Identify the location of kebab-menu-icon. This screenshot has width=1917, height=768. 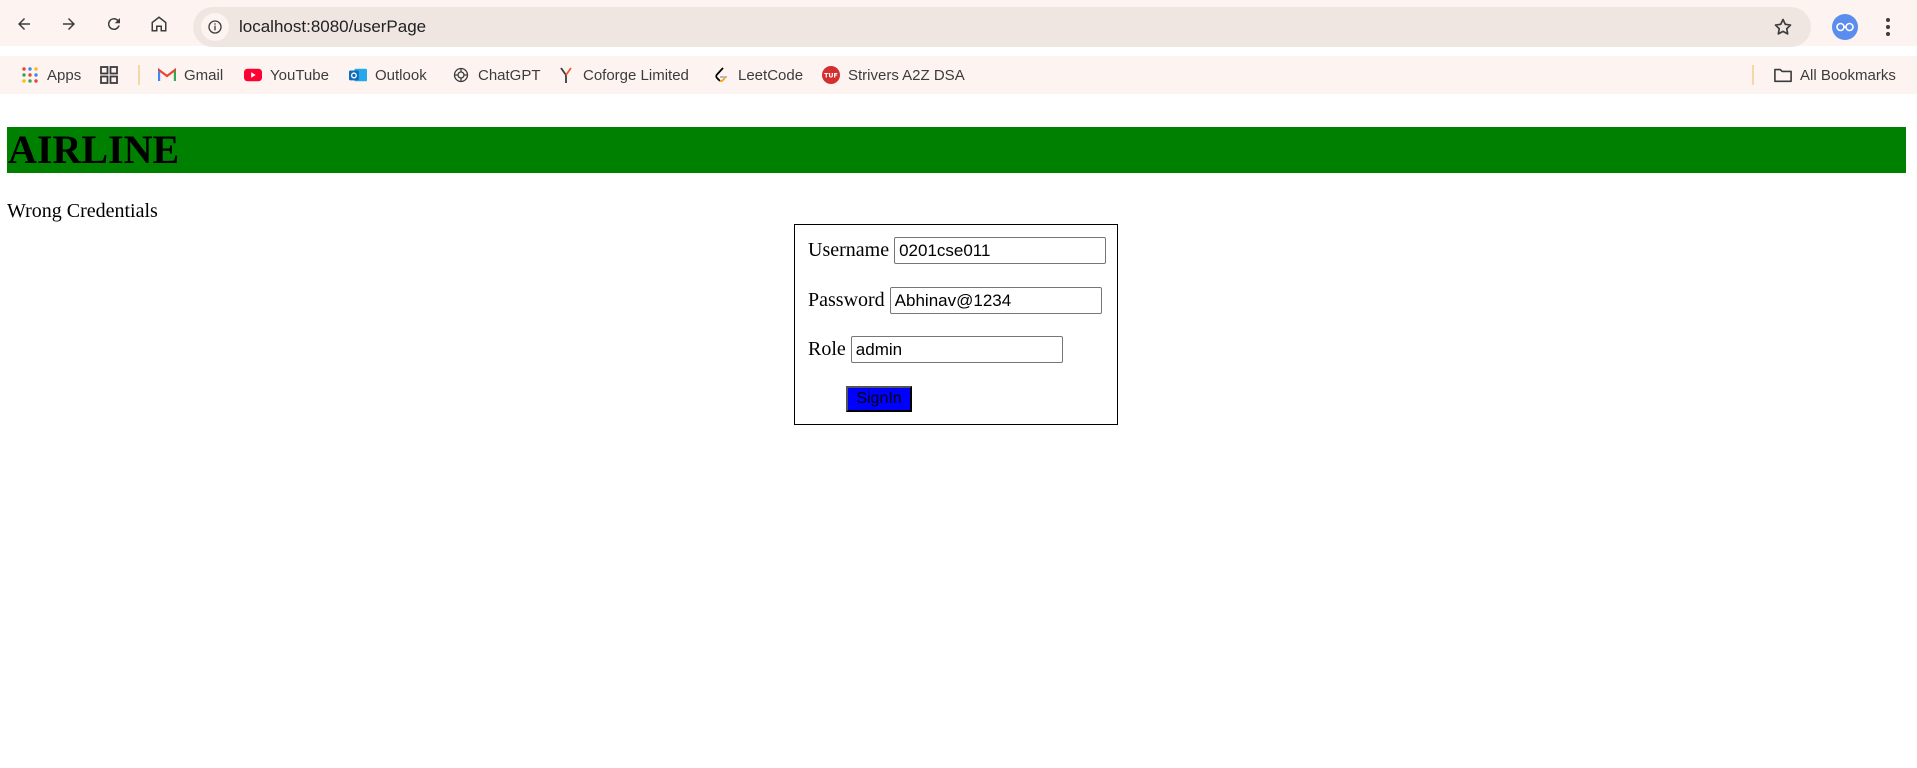
(1888, 27).